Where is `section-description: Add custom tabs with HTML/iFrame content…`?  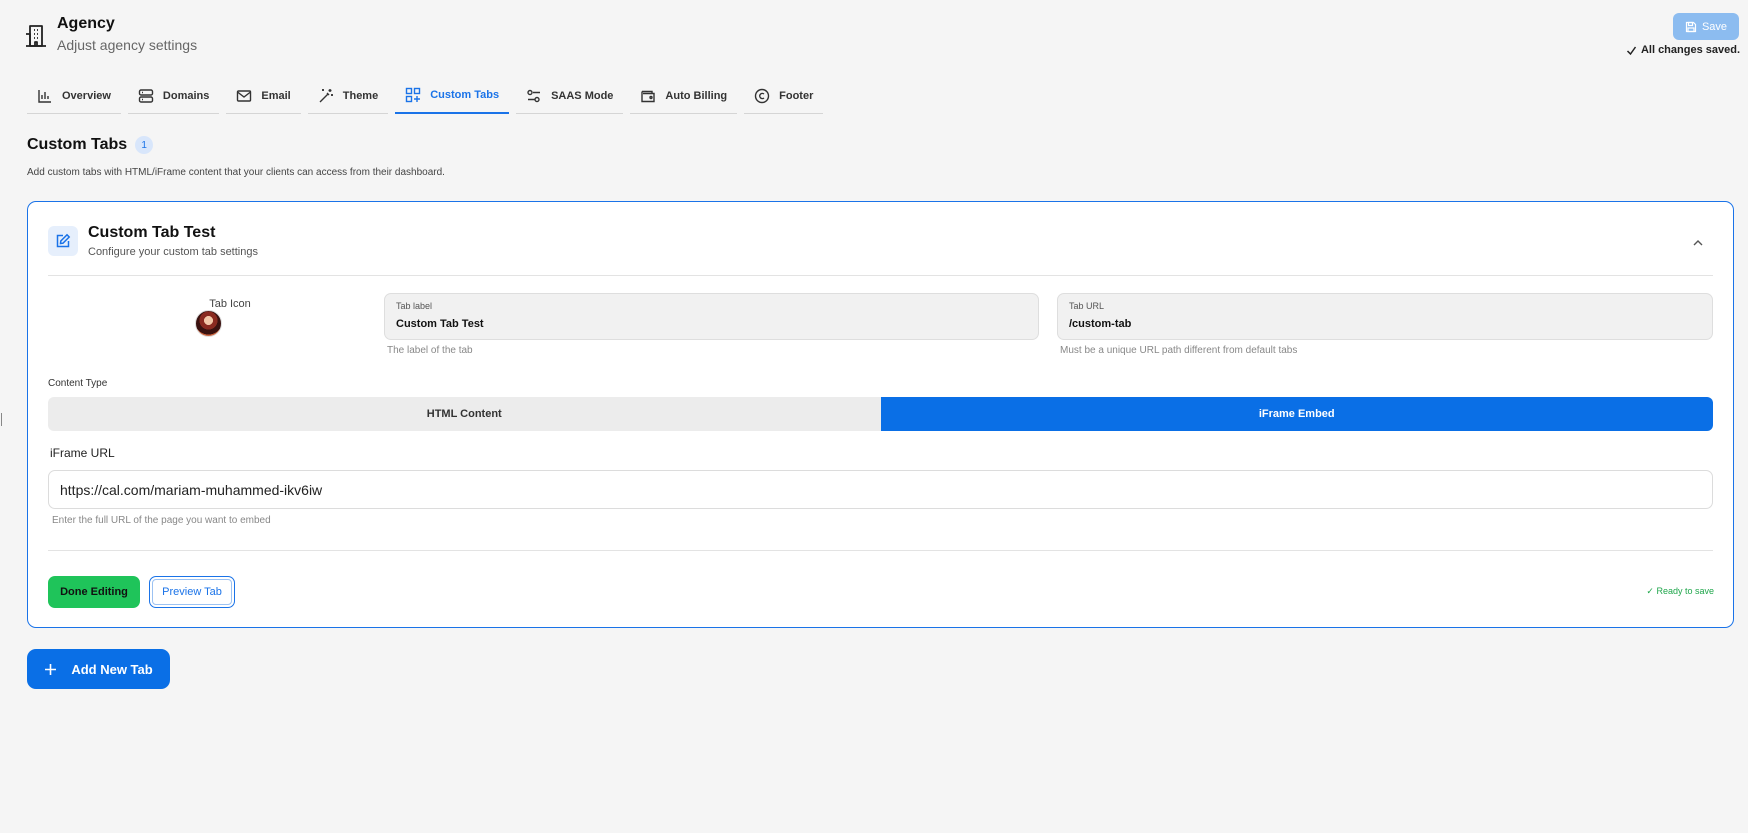 section-description: Add custom tabs with HTML/iFrame content… is located at coordinates (236, 172).